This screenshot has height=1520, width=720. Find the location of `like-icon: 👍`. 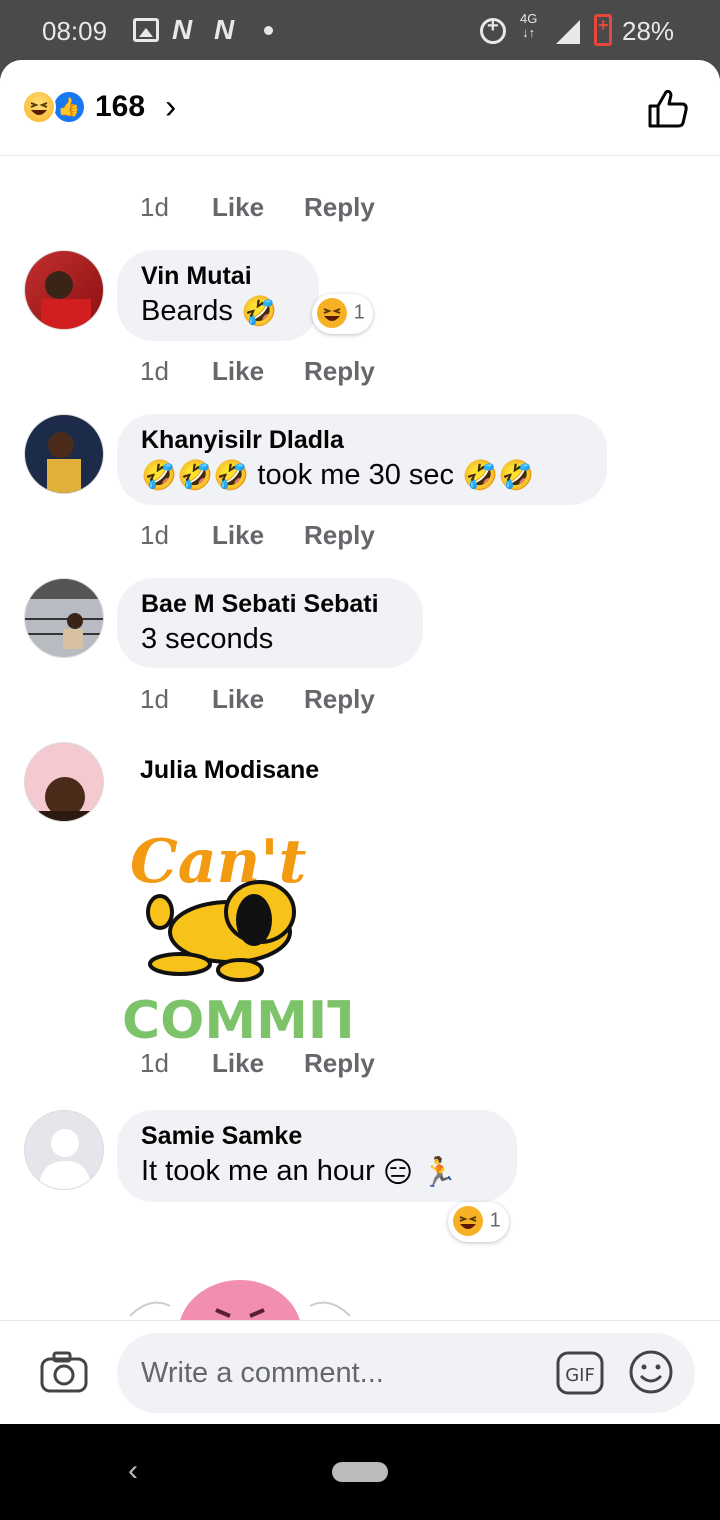

like-icon: 👍 is located at coordinates (69, 107).